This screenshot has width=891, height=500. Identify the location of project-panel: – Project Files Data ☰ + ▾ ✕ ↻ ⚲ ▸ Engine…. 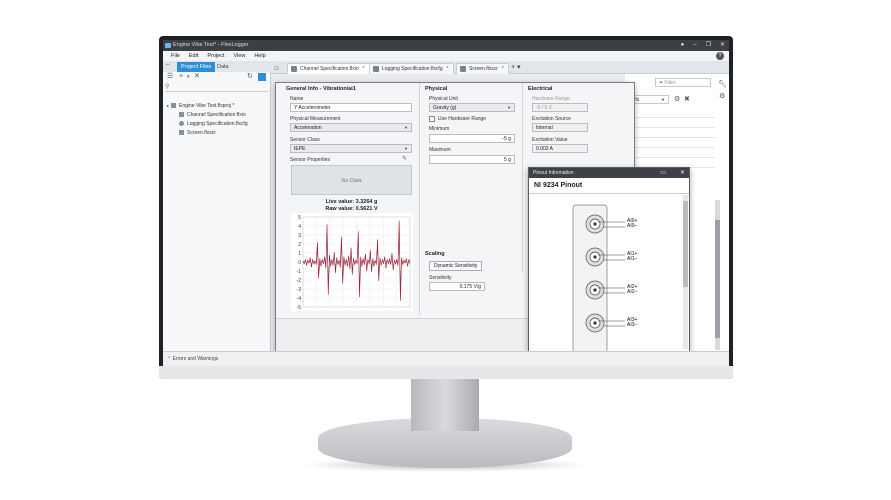
(217, 206).